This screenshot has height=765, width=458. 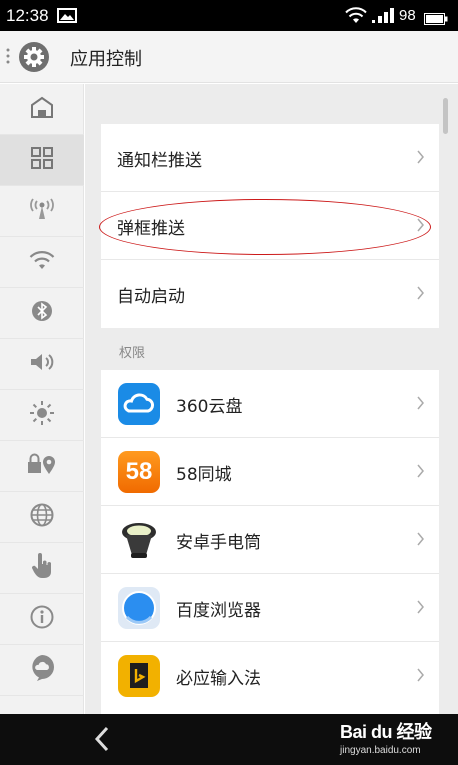 What do you see at coordinates (445, 116) in the screenshot?
I see `scrollbar` at bounding box center [445, 116].